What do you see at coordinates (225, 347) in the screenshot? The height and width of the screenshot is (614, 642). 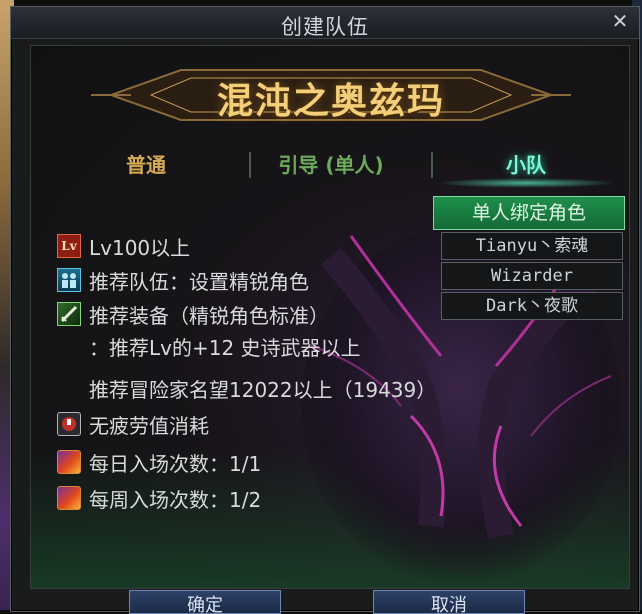 I see `equipment-detail-text: ：推荐Lv的+12 史诗武器以上` at bounding box center [225, 347].